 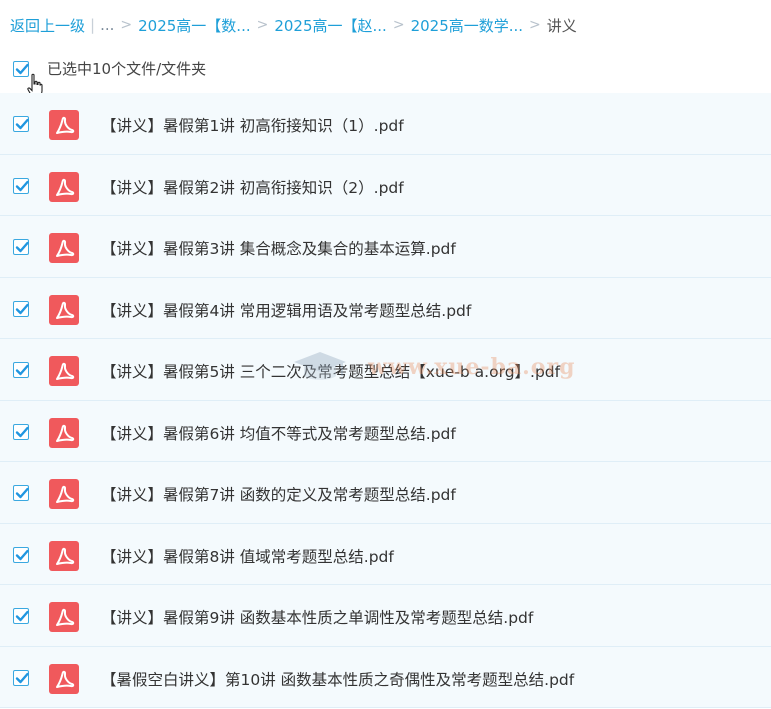 What do you see at coordinates (561, 25) in the screenshot?
I see `crumb-current: 讲义` at bounding box center [561, 25].